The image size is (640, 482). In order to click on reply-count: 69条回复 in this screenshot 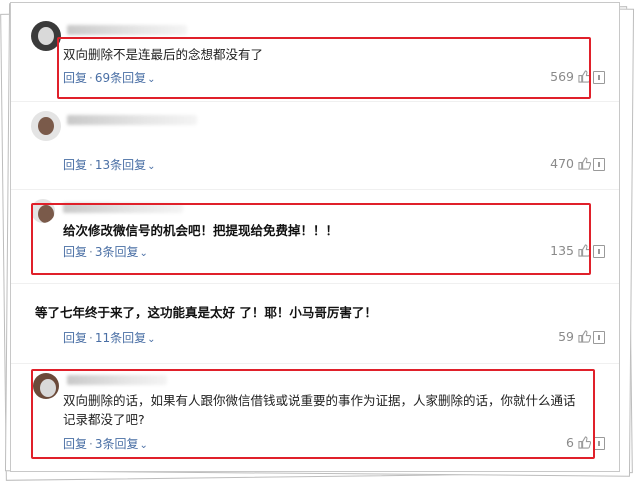, I will do `click(120, 78)`.